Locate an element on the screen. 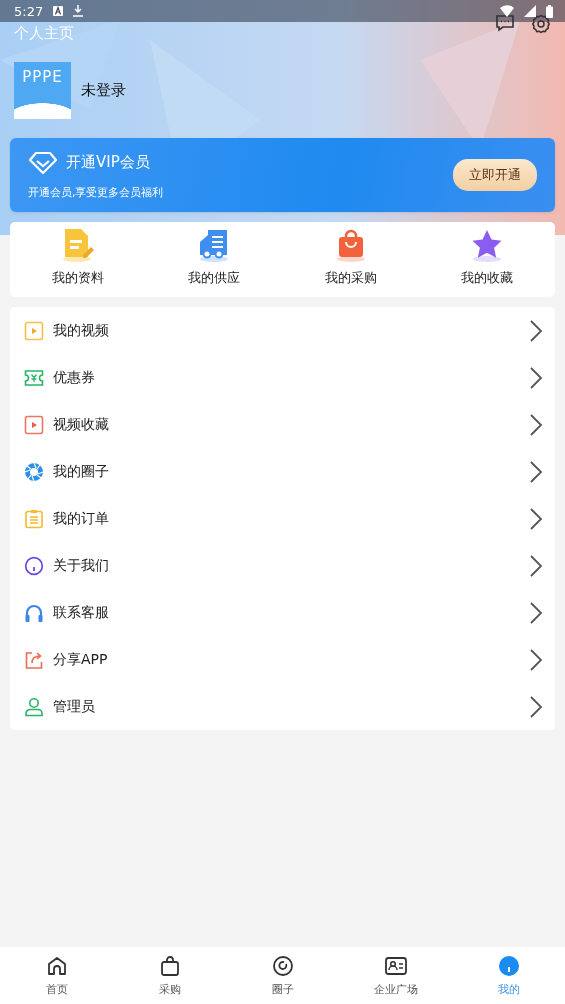 This screenshot has height=1004, width=565. quick-link: 我的收藏 is located at coordinates (486, 278).